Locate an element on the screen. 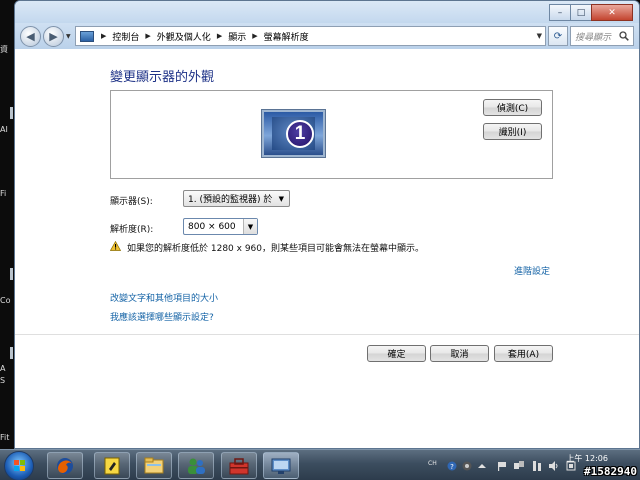 This screenshot has height=480, width=640. ok-button: 確定 is located at coordinates (396, 353).